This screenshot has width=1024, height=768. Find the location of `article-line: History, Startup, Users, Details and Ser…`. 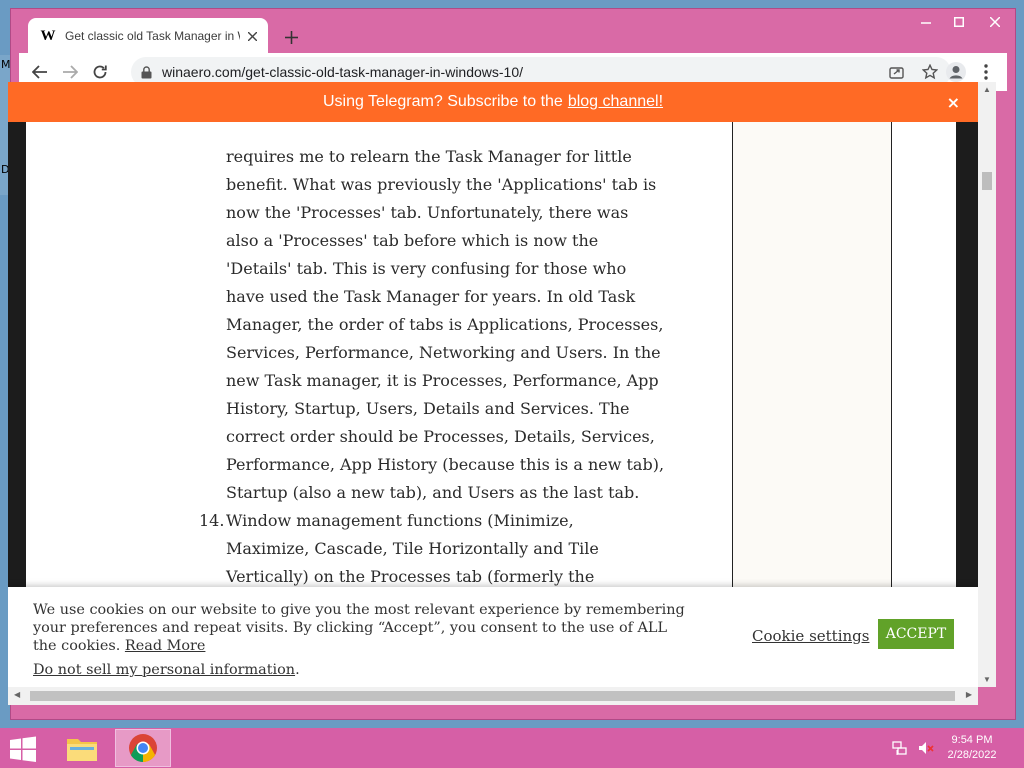

article-line: History, Startup, Users, Details and Ser… is located at coordinates (428, 408).